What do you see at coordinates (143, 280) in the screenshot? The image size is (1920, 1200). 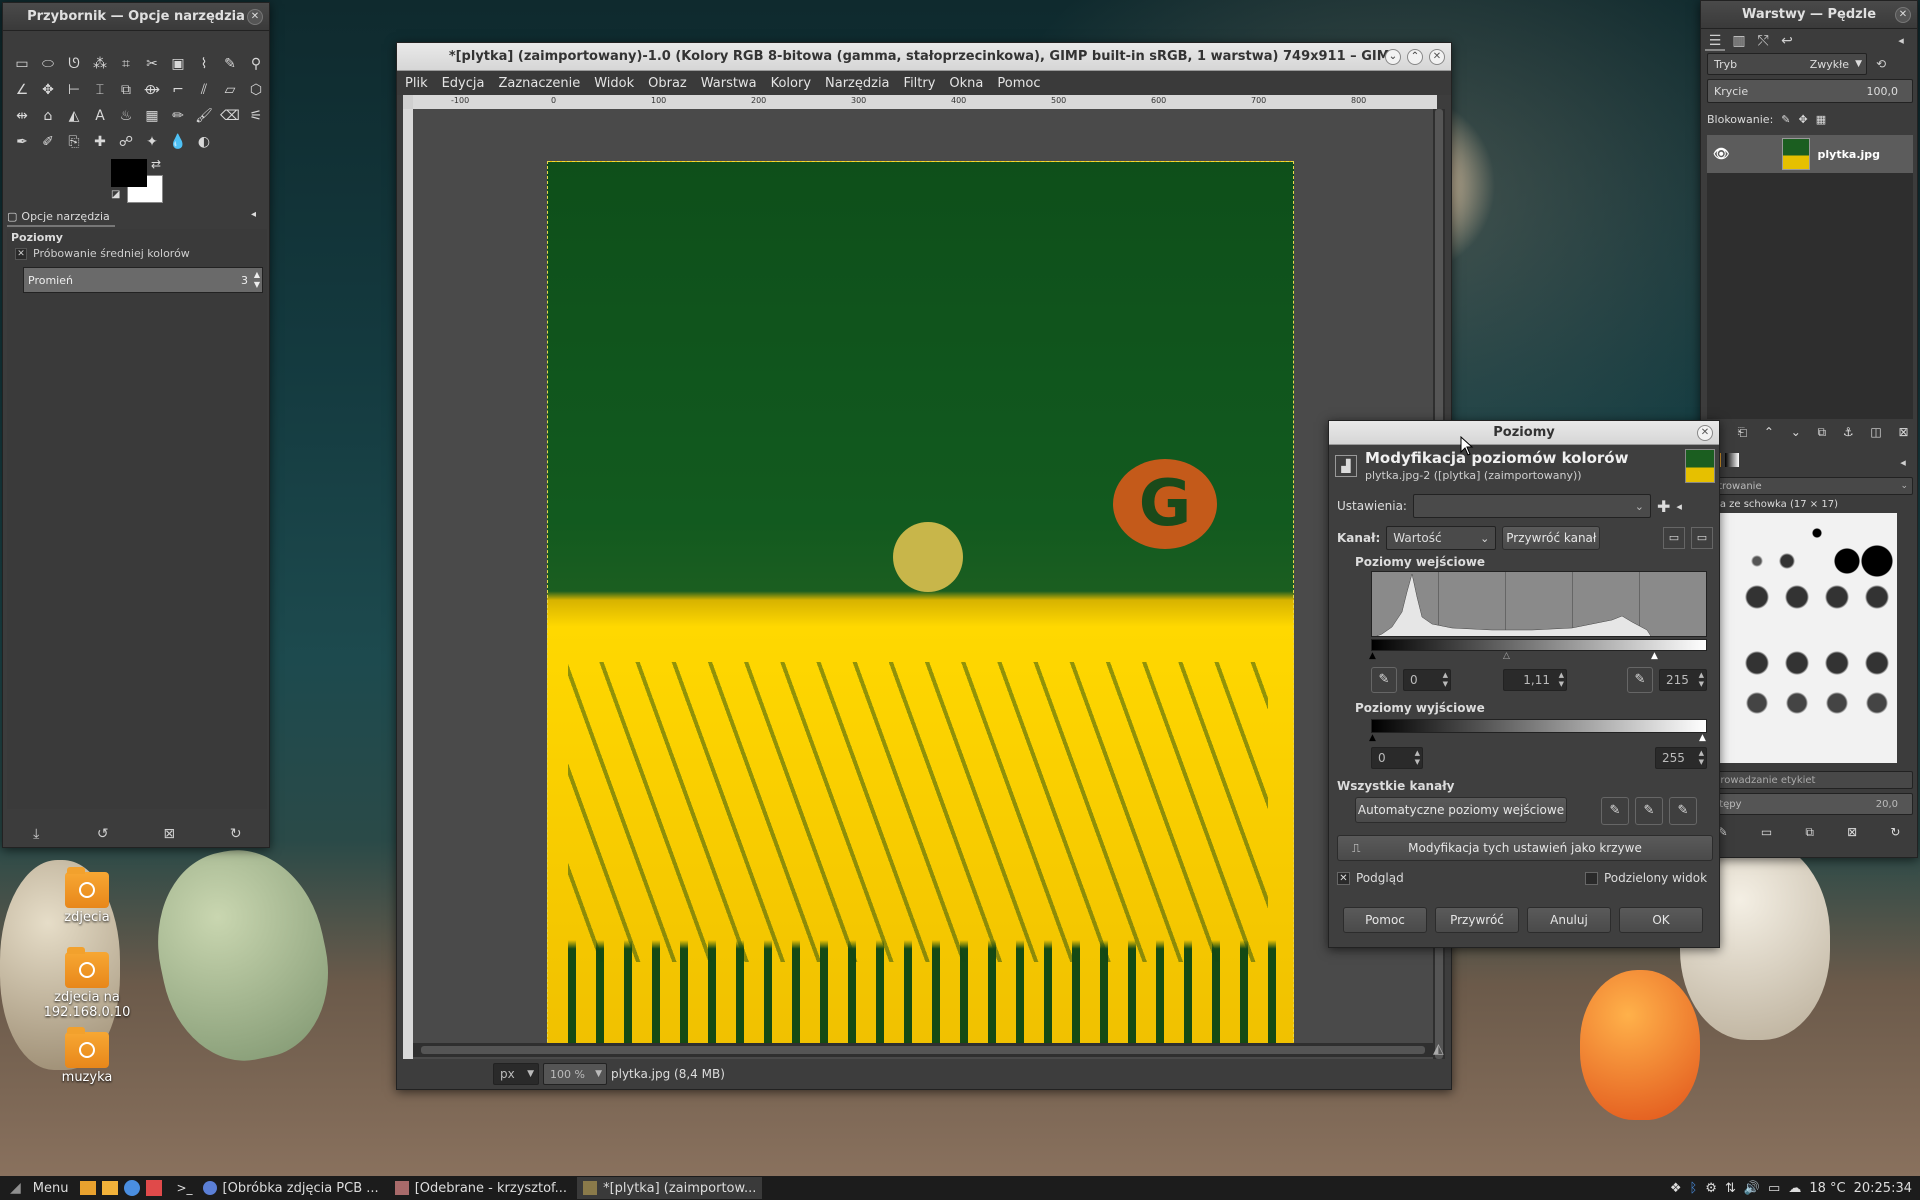 I see `radius-spinner: Promień 3 ▲ ▼` at bounding box center [143, 280].